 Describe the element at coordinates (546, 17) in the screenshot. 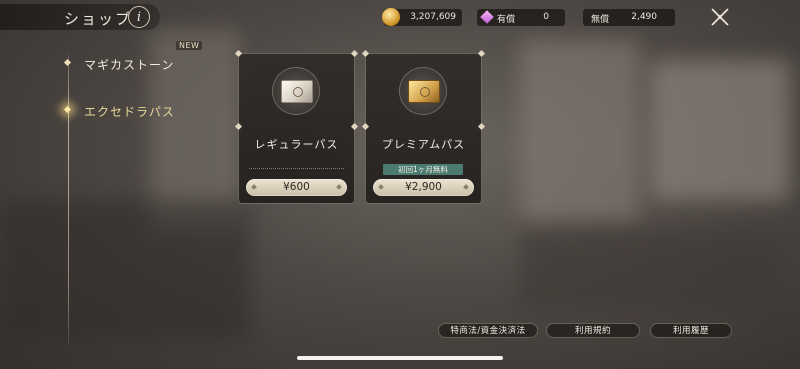

I see `paid-gem-value: 0` at that location.